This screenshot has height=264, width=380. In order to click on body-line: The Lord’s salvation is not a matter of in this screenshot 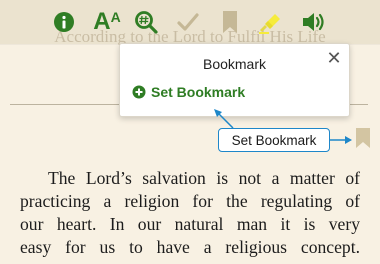, I will do `click(204, 178)`.